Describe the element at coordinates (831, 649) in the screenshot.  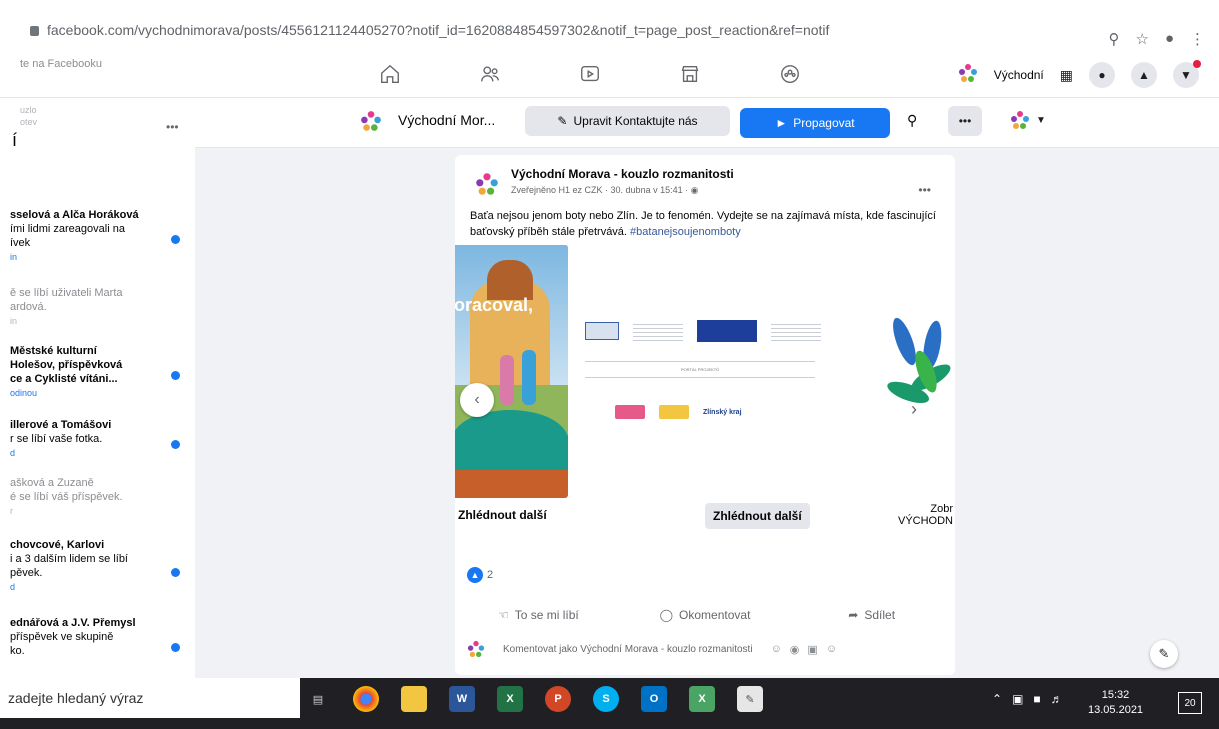
I see `sticker-icon: ☺` at that location.